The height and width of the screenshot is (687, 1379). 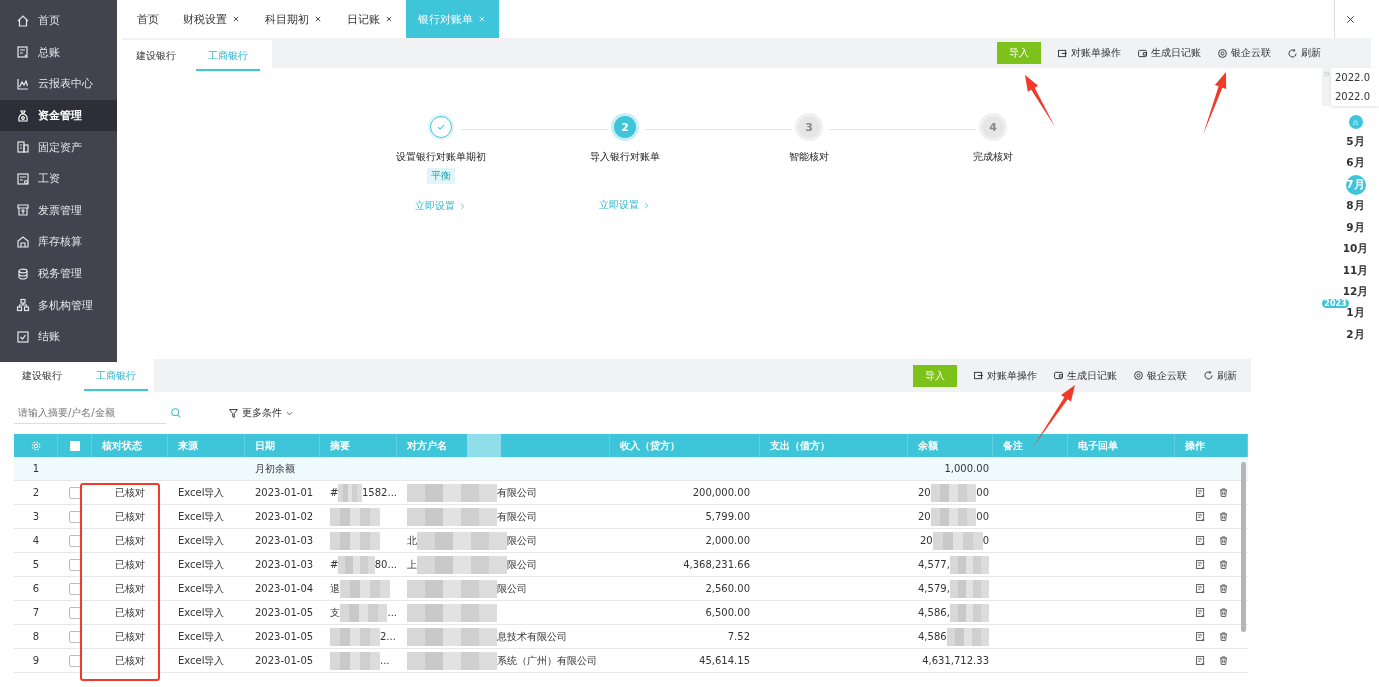 What do you see at coordinates (716, 564) in the screenshot?
I see `table-cell-text: 4,368,231.66` at bounding box center [716, 564].